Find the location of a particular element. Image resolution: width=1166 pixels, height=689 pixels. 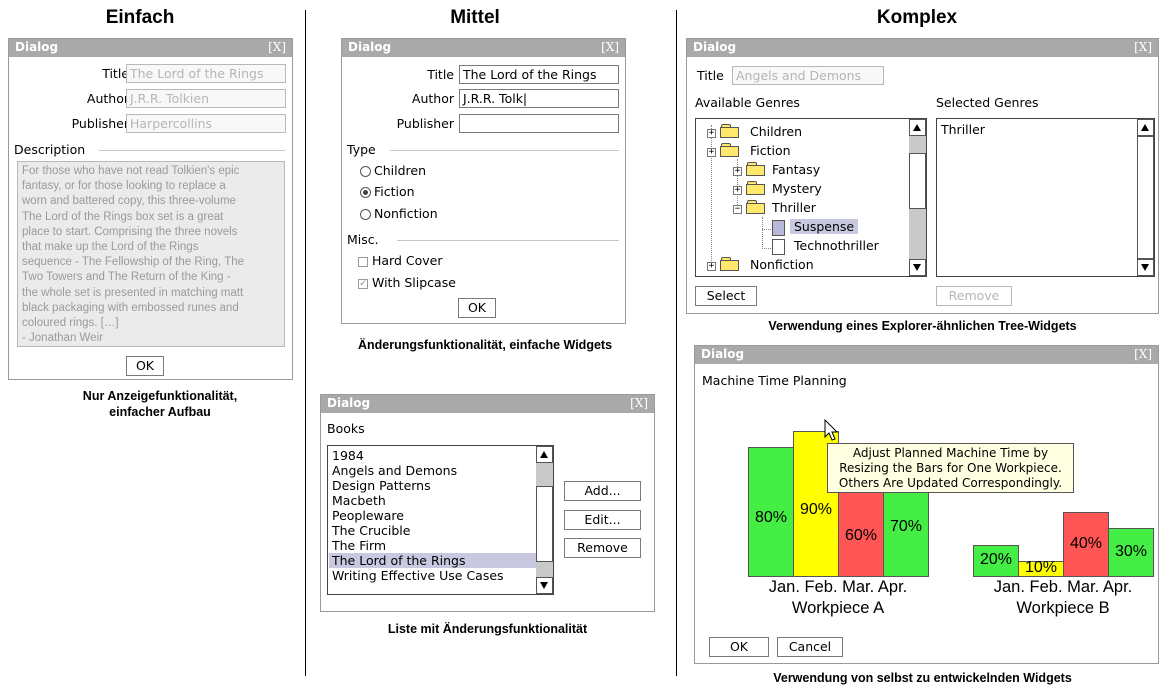

available-genres-label: Available Genres is located at coordinates (747, 102).